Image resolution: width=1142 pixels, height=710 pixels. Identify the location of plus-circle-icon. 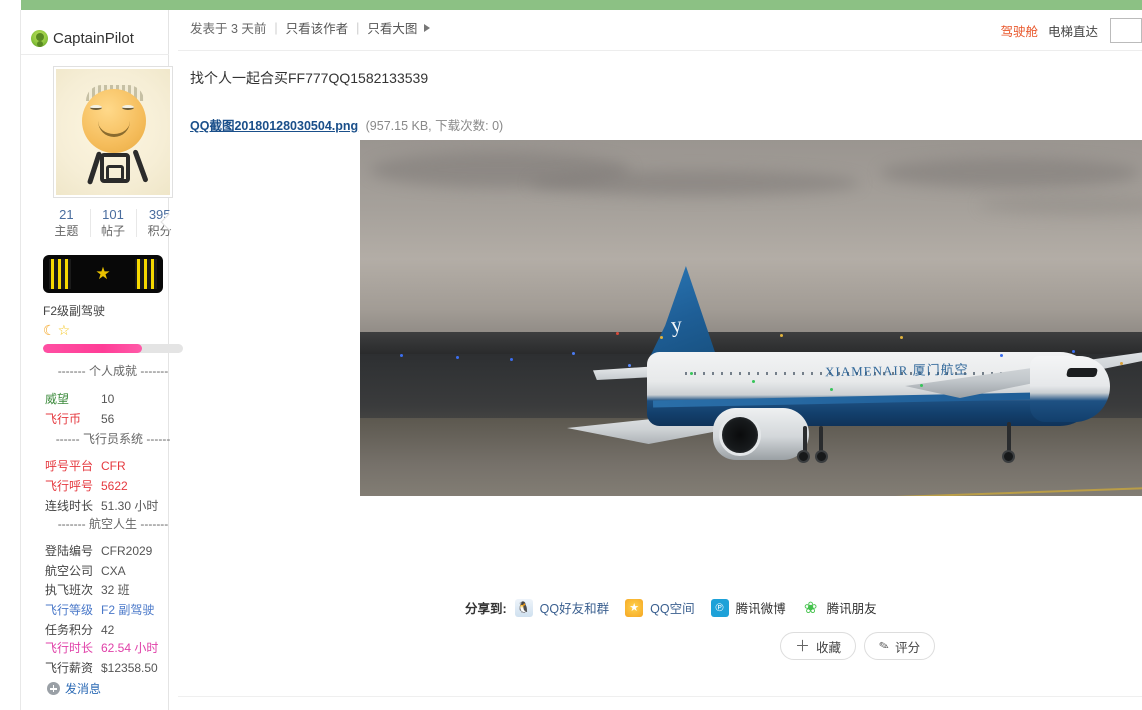
(53, 688).